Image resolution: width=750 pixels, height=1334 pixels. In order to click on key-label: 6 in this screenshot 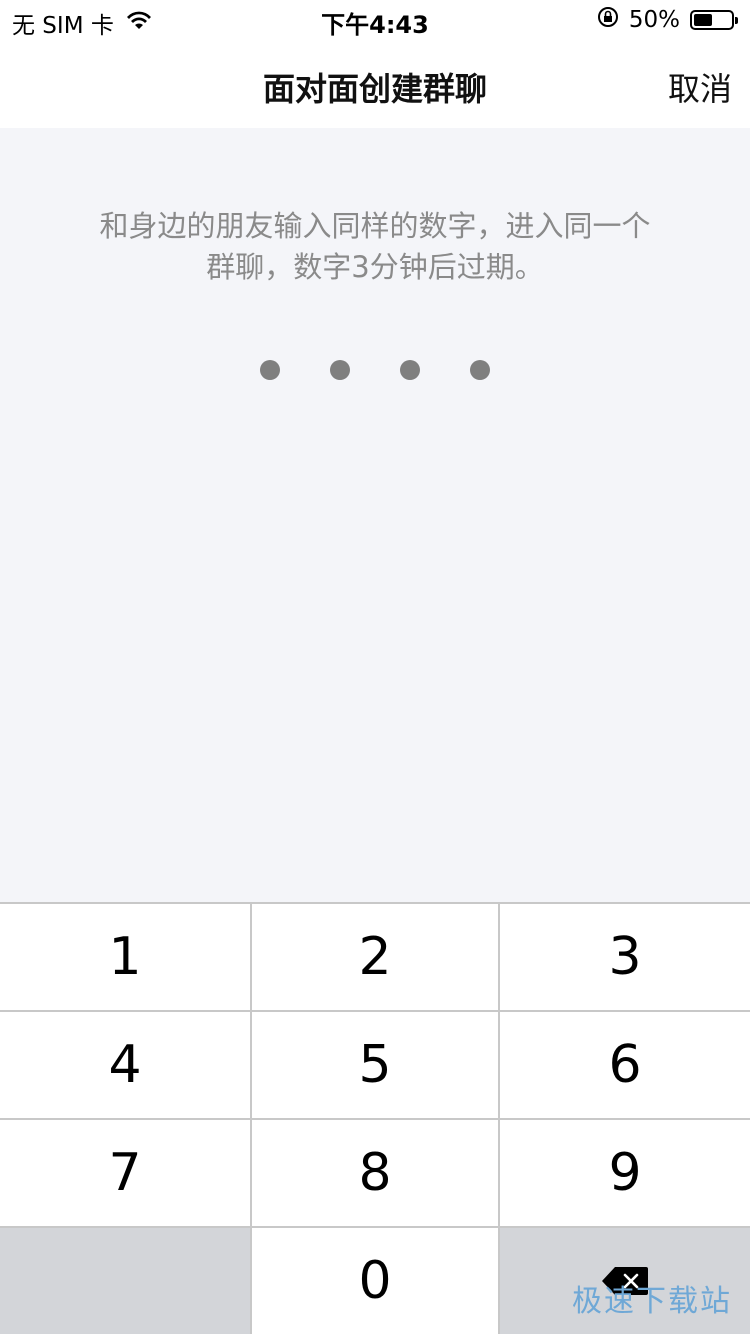, I will do `click(625, 1065)`.